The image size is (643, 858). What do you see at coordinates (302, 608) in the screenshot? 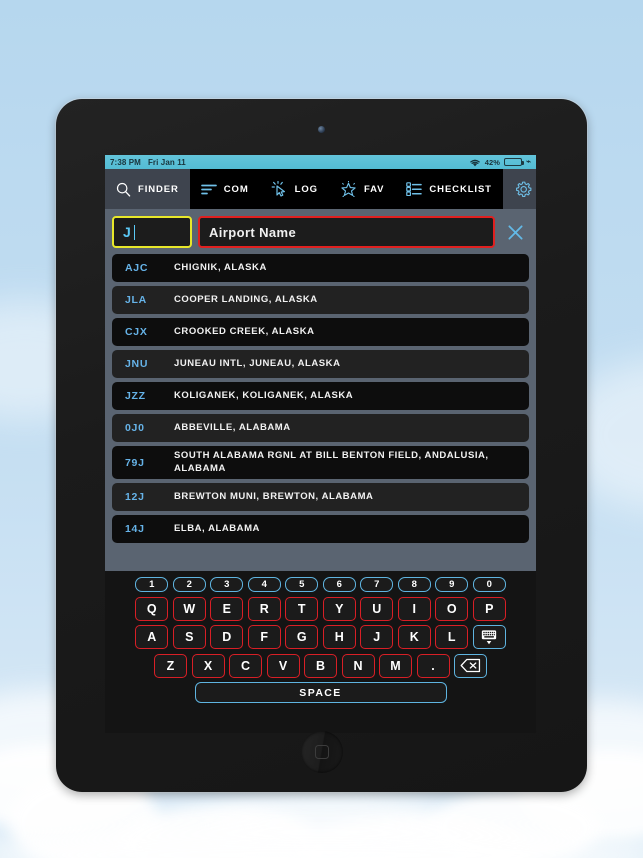
I see `key-t: T` at bounding box center [302, 608].